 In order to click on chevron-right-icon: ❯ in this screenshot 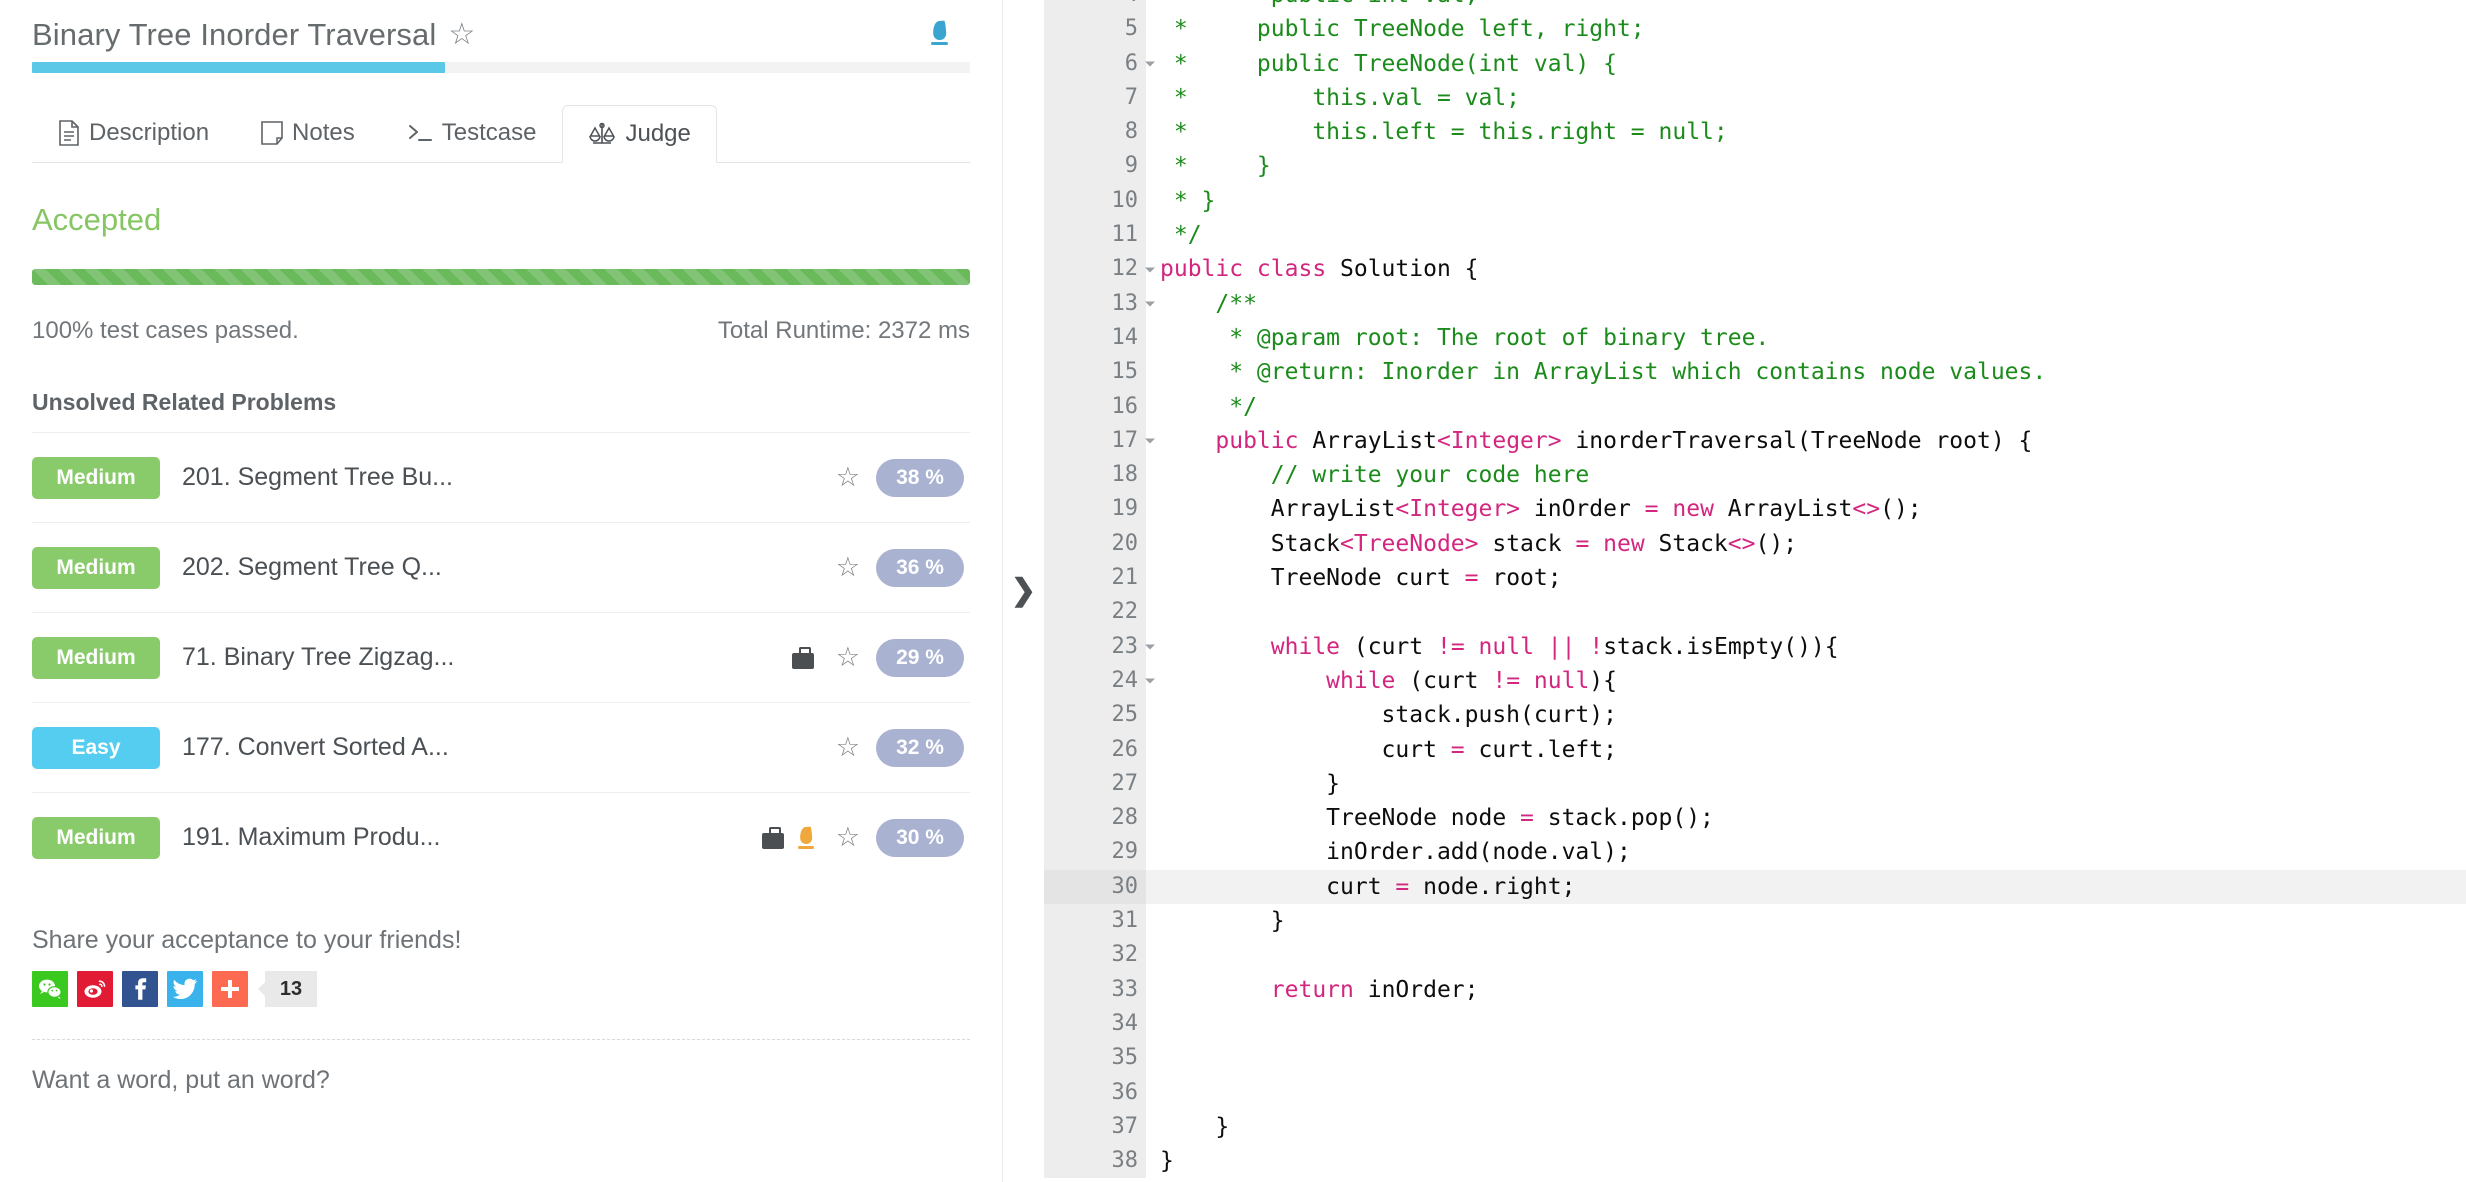, I will do `click(1023, 591)`.